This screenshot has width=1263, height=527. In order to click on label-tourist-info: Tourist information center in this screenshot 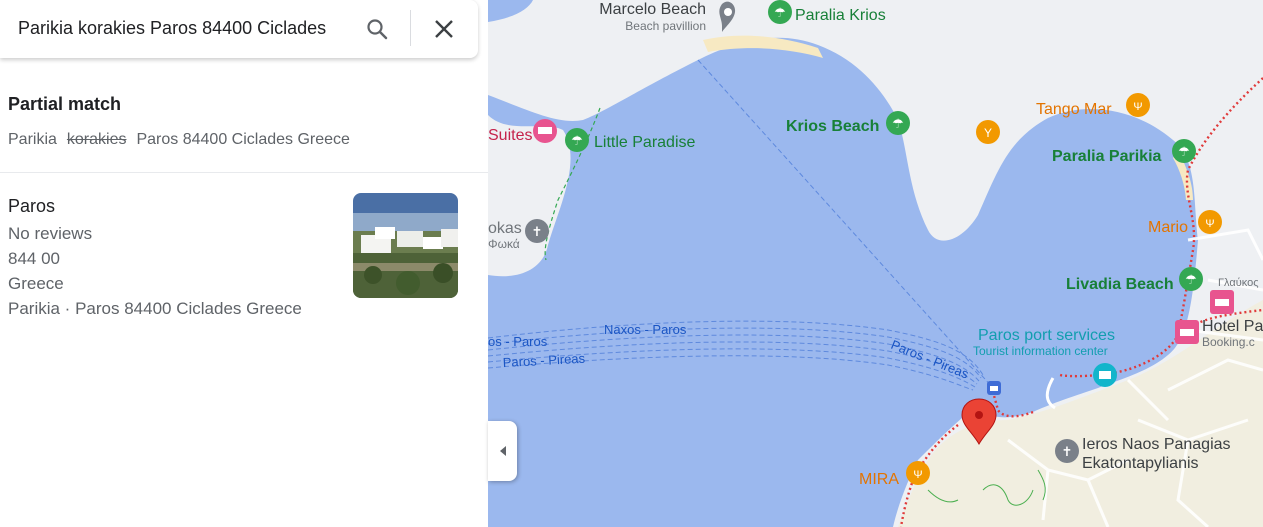, I will do `click(1040, 351)`.